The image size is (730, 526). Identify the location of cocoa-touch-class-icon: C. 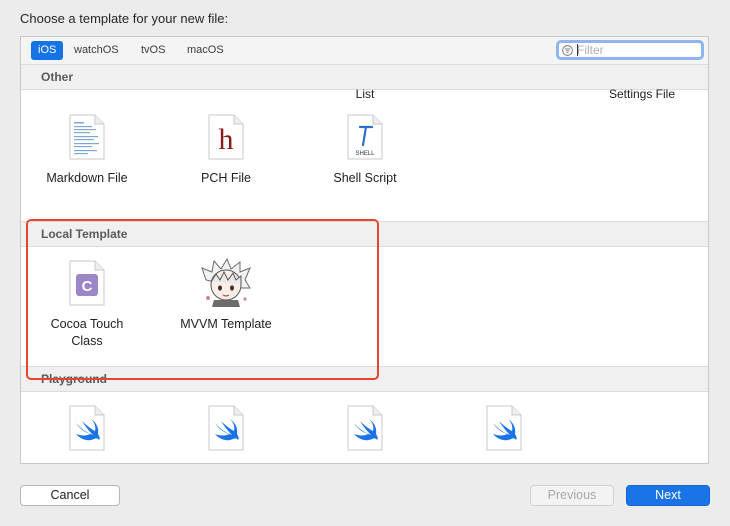
(87, 283).